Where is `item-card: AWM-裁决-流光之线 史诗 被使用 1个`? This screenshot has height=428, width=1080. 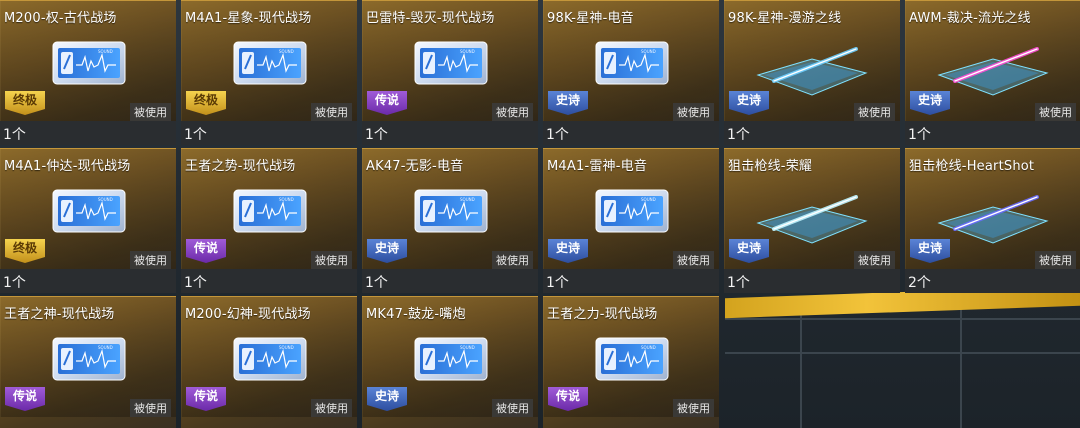
item-card: AWM-裁决-流光之线 史诗 被使用 1个 is located at coordinates (992, 72).